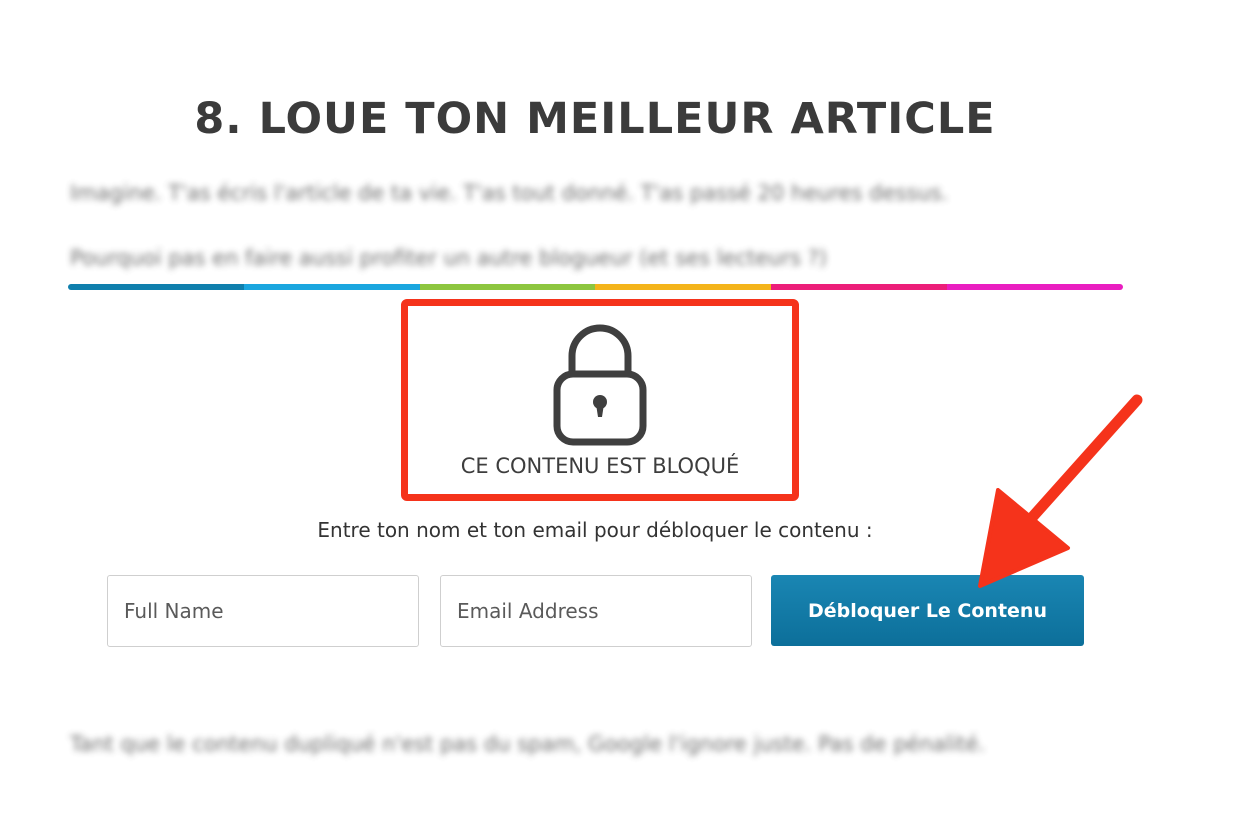 The width and height of the screenshot is (1252, 824). I want to click on rainbow-divider, so click(595, 287).